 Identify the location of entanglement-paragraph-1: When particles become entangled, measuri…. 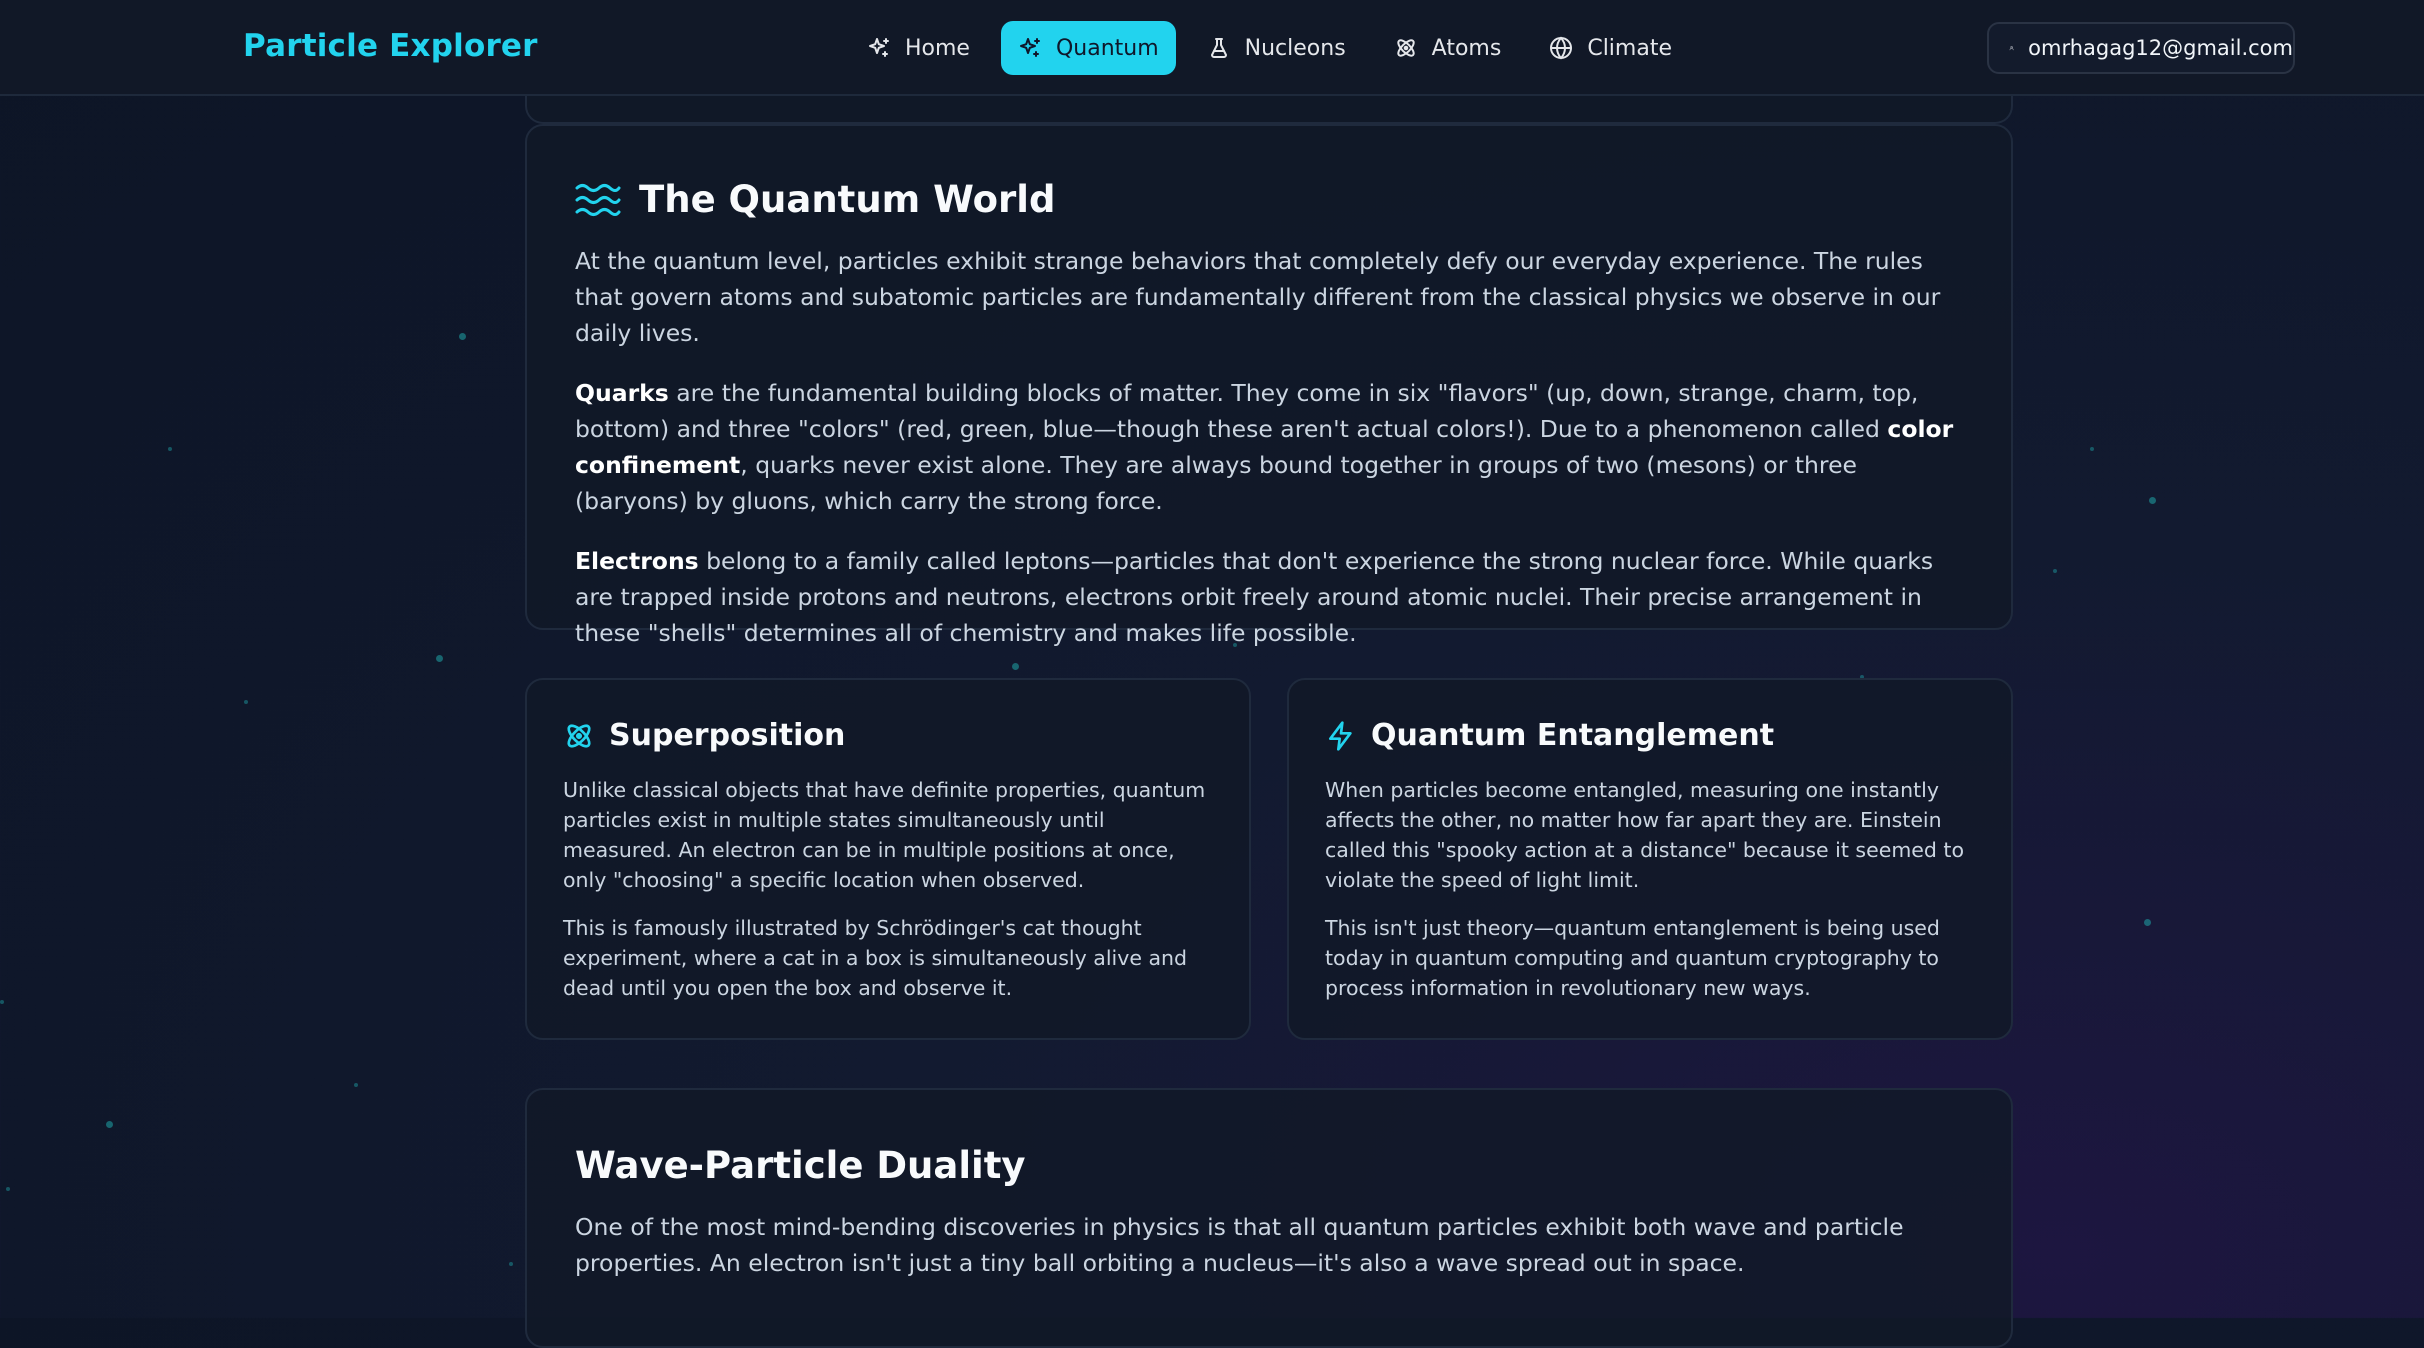
(1645, 835).